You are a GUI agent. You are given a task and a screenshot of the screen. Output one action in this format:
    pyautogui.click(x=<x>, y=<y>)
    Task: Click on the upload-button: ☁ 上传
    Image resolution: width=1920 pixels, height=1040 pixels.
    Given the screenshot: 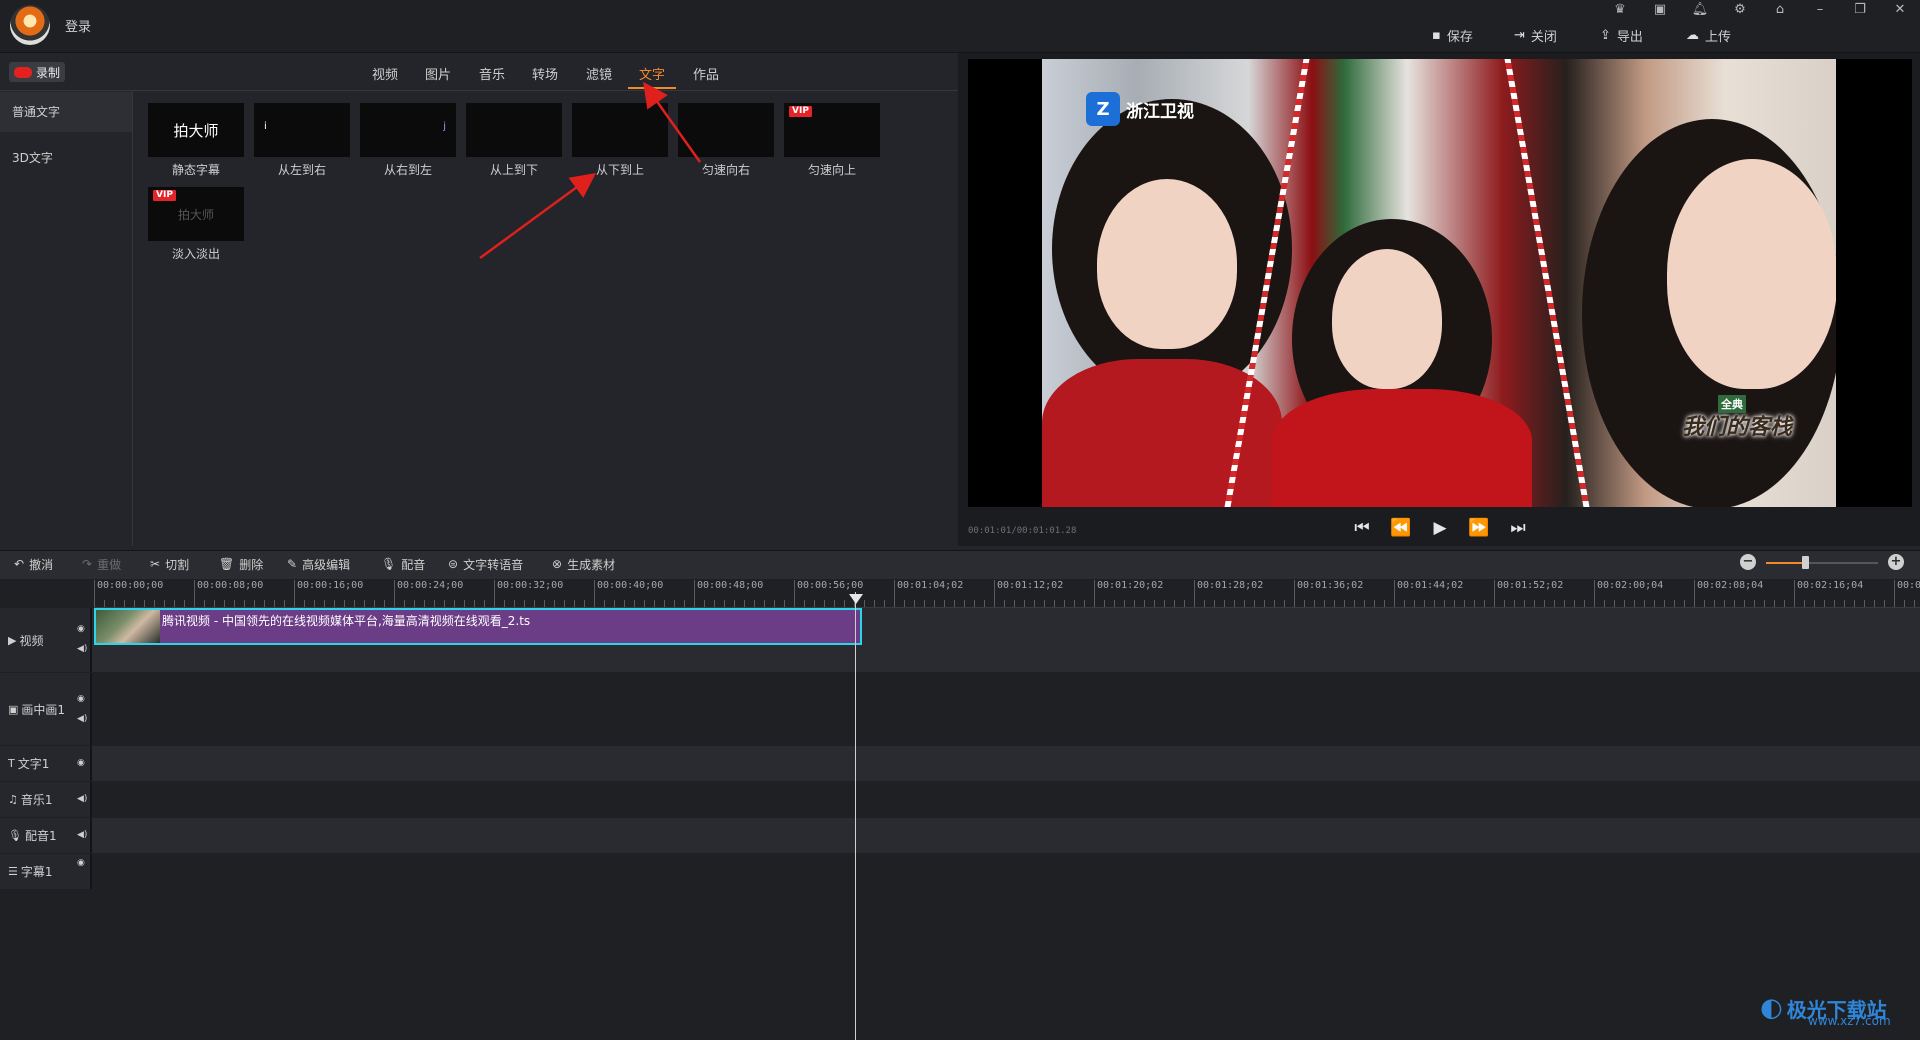 What is the action you would take?
    pyautogui.click(x=1708, y=35)
    